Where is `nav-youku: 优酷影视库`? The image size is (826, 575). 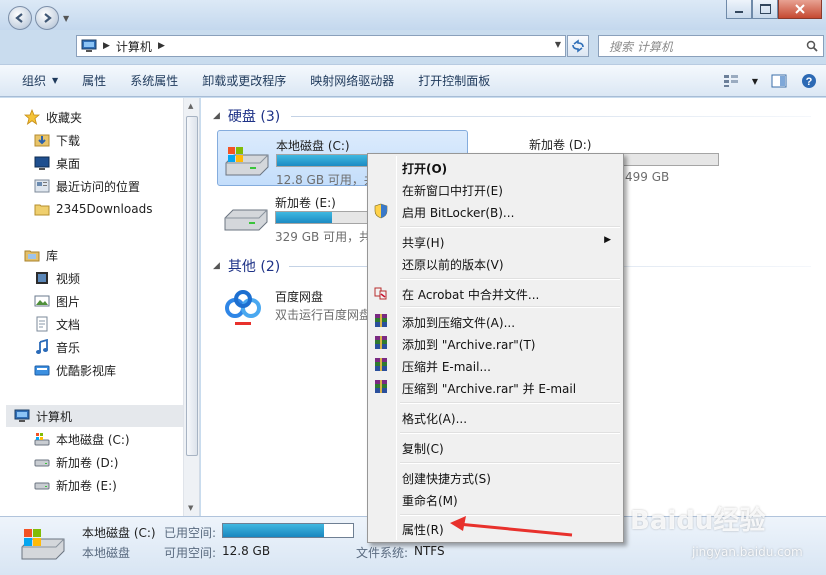
nav-youku: 优酷影视库 is located at coordinates (75, 370).